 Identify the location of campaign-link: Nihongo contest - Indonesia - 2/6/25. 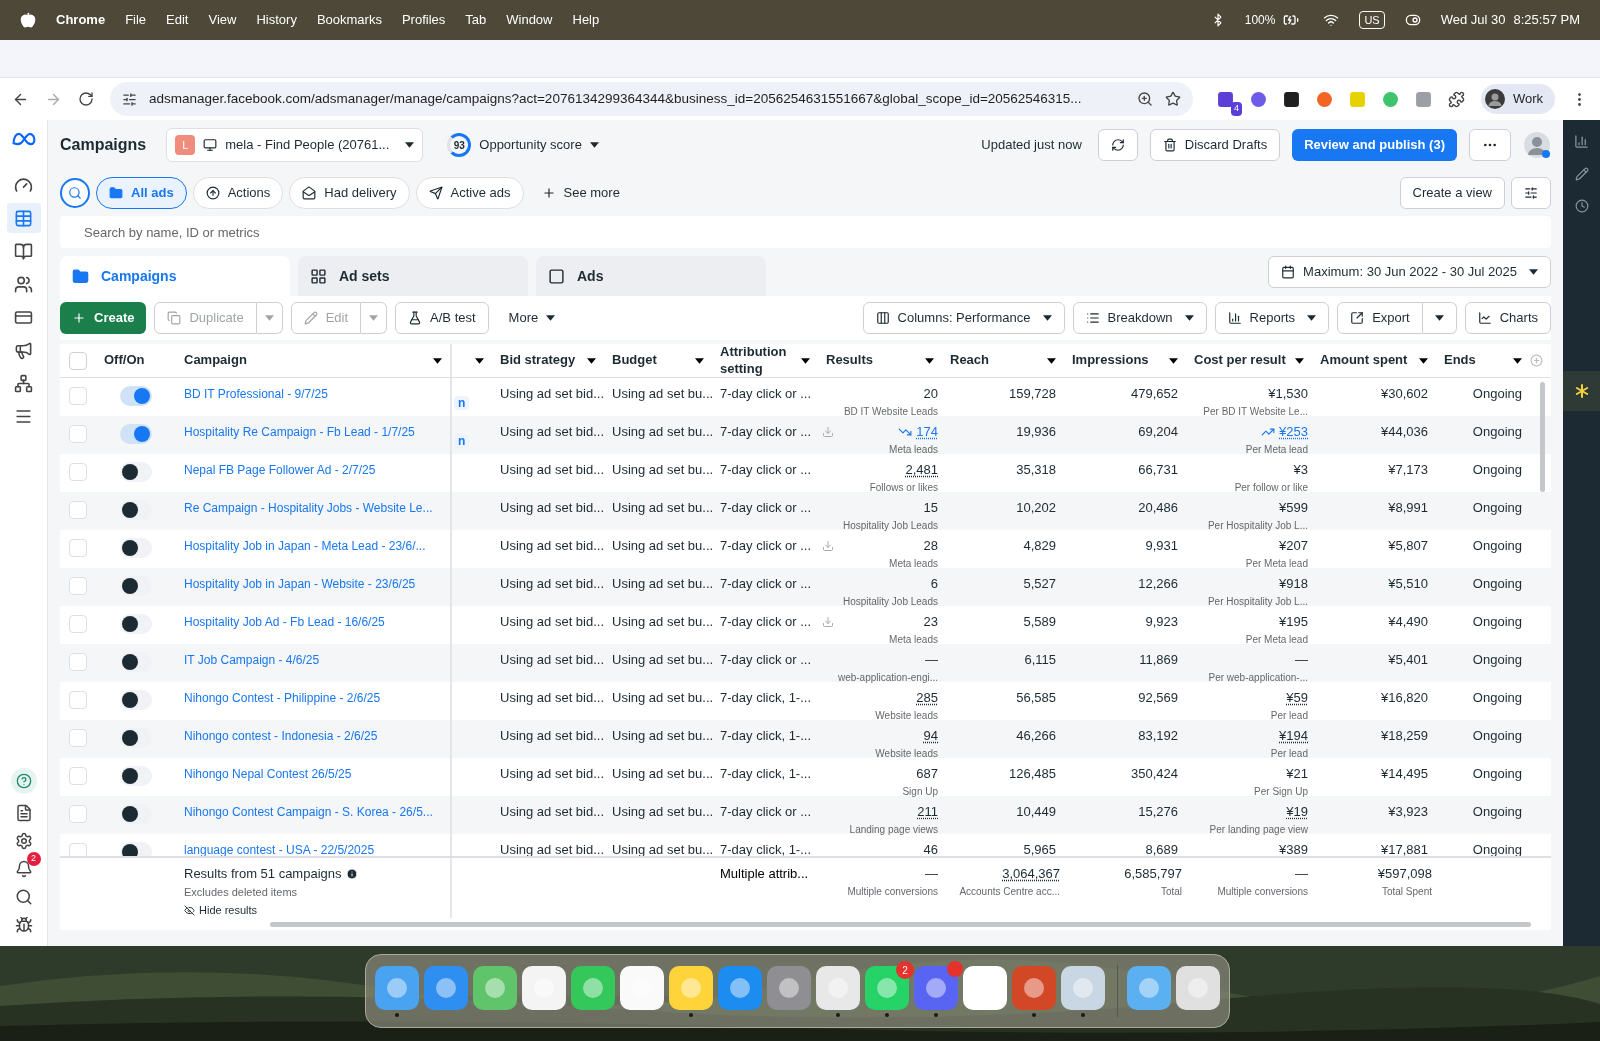
(281, 736).